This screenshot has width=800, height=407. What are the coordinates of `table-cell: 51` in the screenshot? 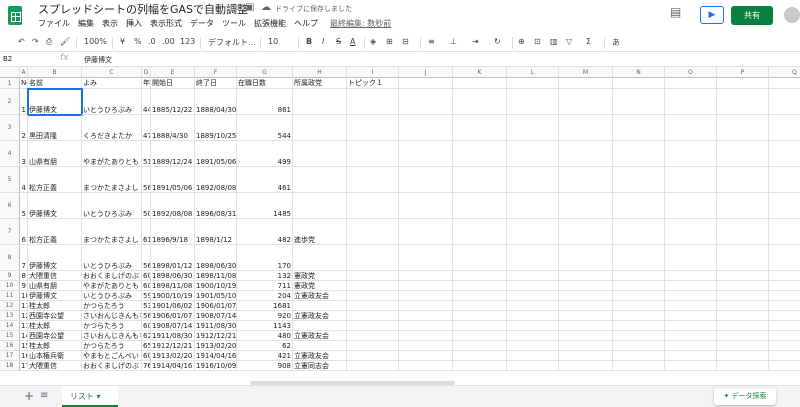 It's located at (146, 154).